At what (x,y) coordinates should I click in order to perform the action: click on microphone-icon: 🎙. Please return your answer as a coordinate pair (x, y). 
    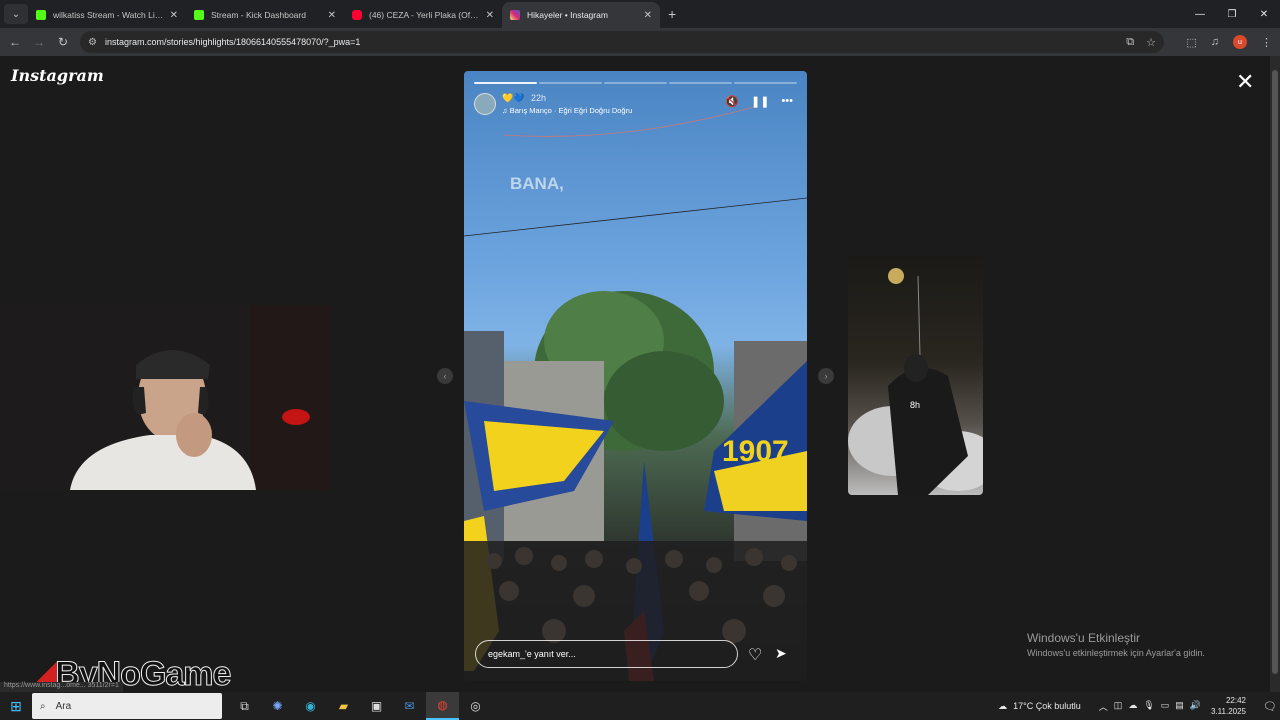
    Looking at the image, I should click on (1148, 706).